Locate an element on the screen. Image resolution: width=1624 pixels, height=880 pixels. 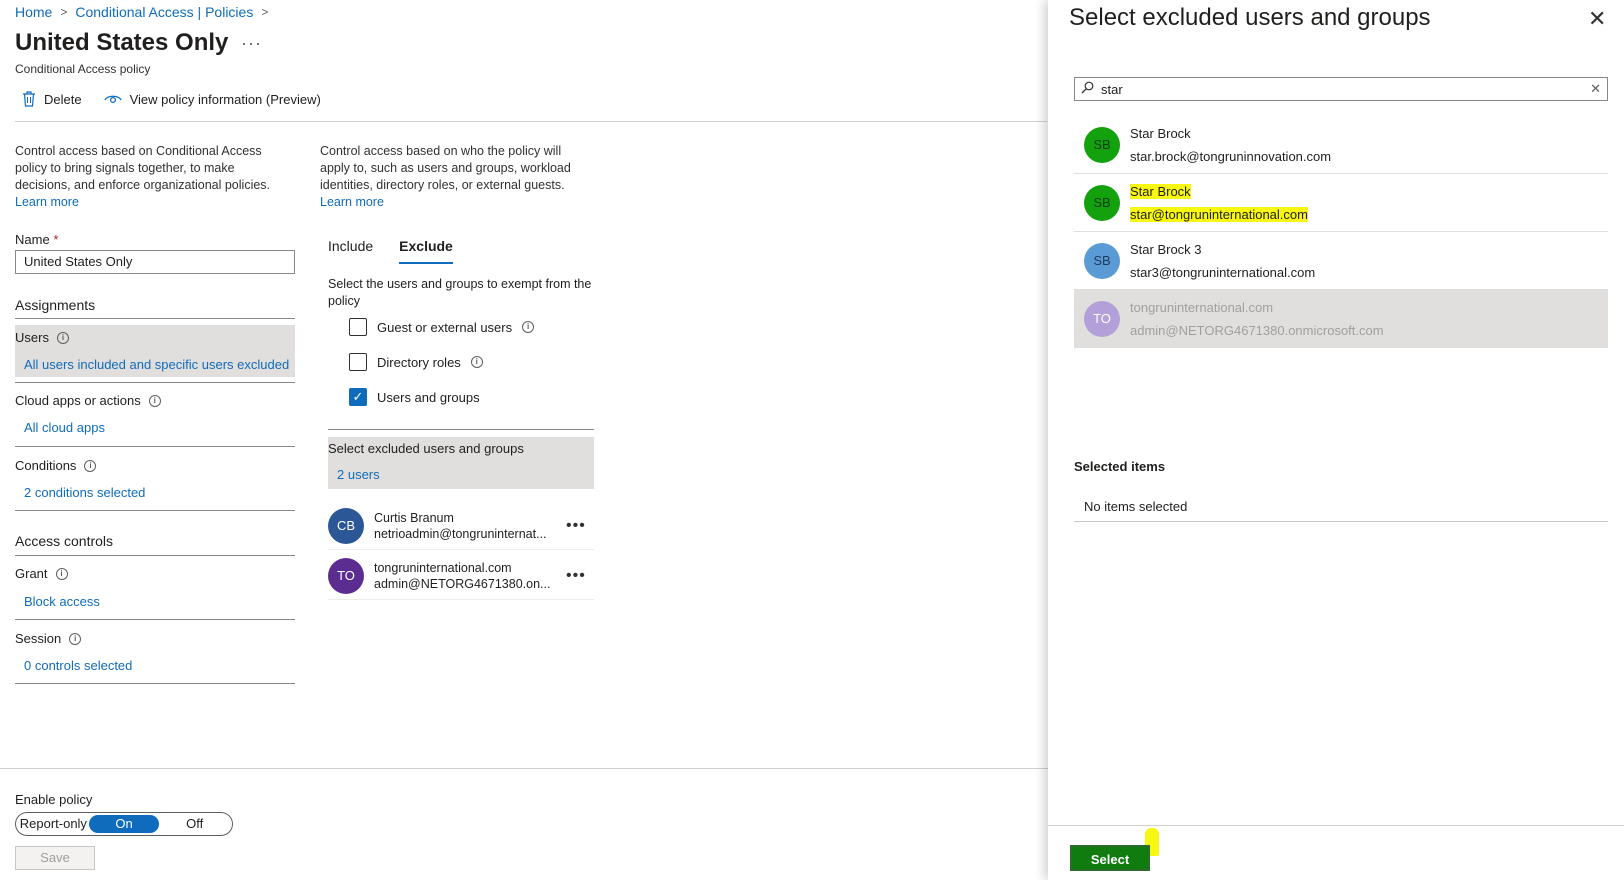
result-info: Star Brock star@tongruninternational.com is located at coordinates (1219, 203).